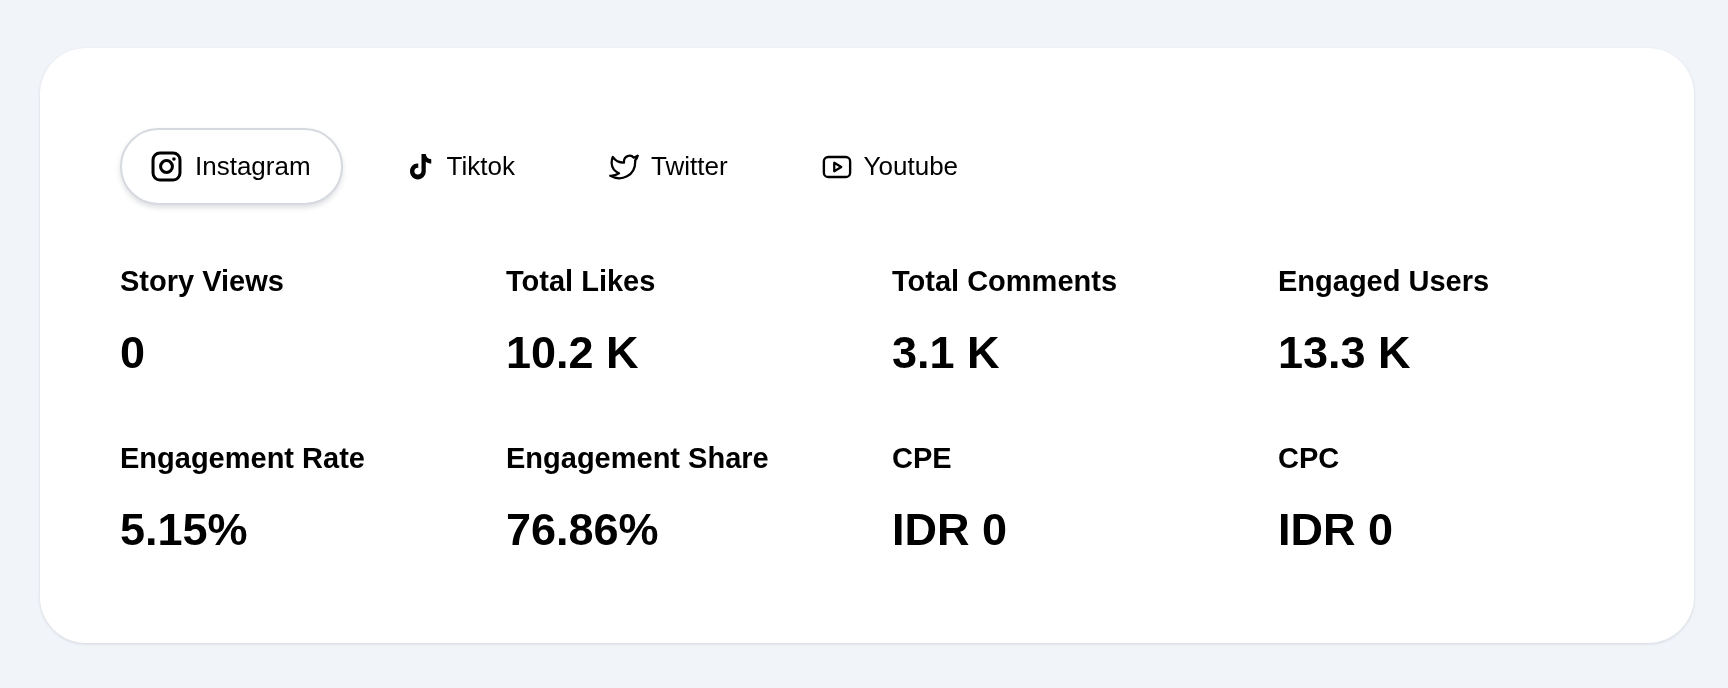 The height and width of the screenshot is (688, 1728). What do you see at coordinates (1384, 281) in the screenshot?
I see `metric-label: Engaged Users` at bounding box center [1384, 281].